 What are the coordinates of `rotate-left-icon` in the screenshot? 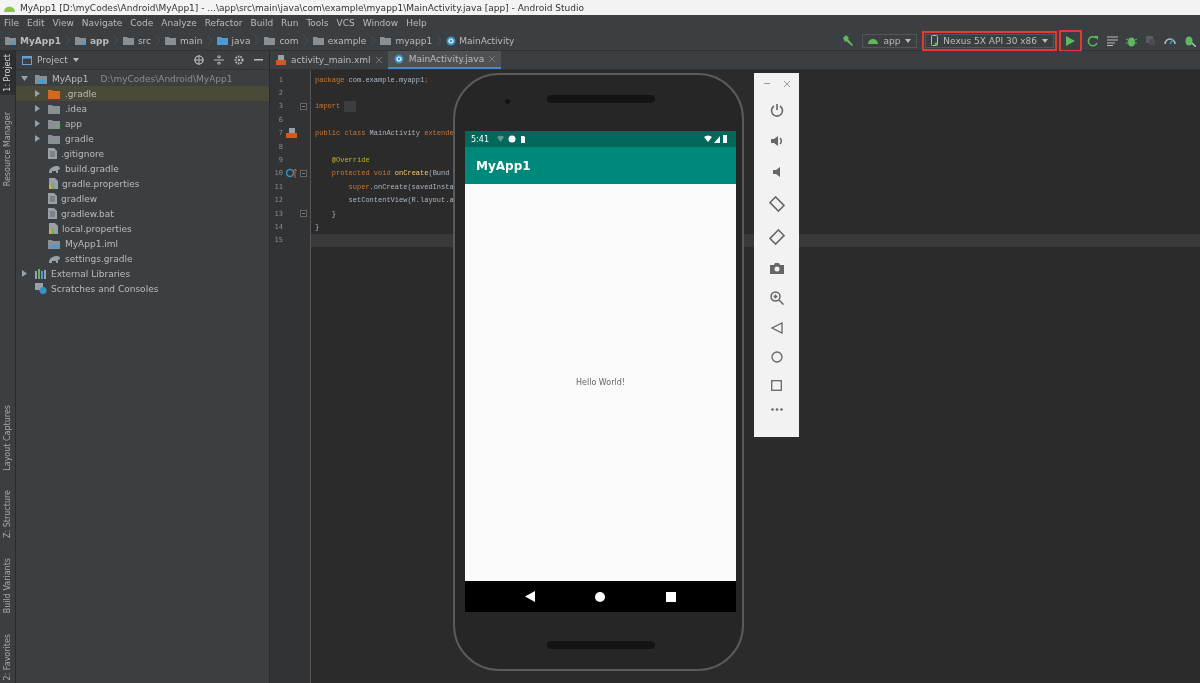 It's located at (776, 204).